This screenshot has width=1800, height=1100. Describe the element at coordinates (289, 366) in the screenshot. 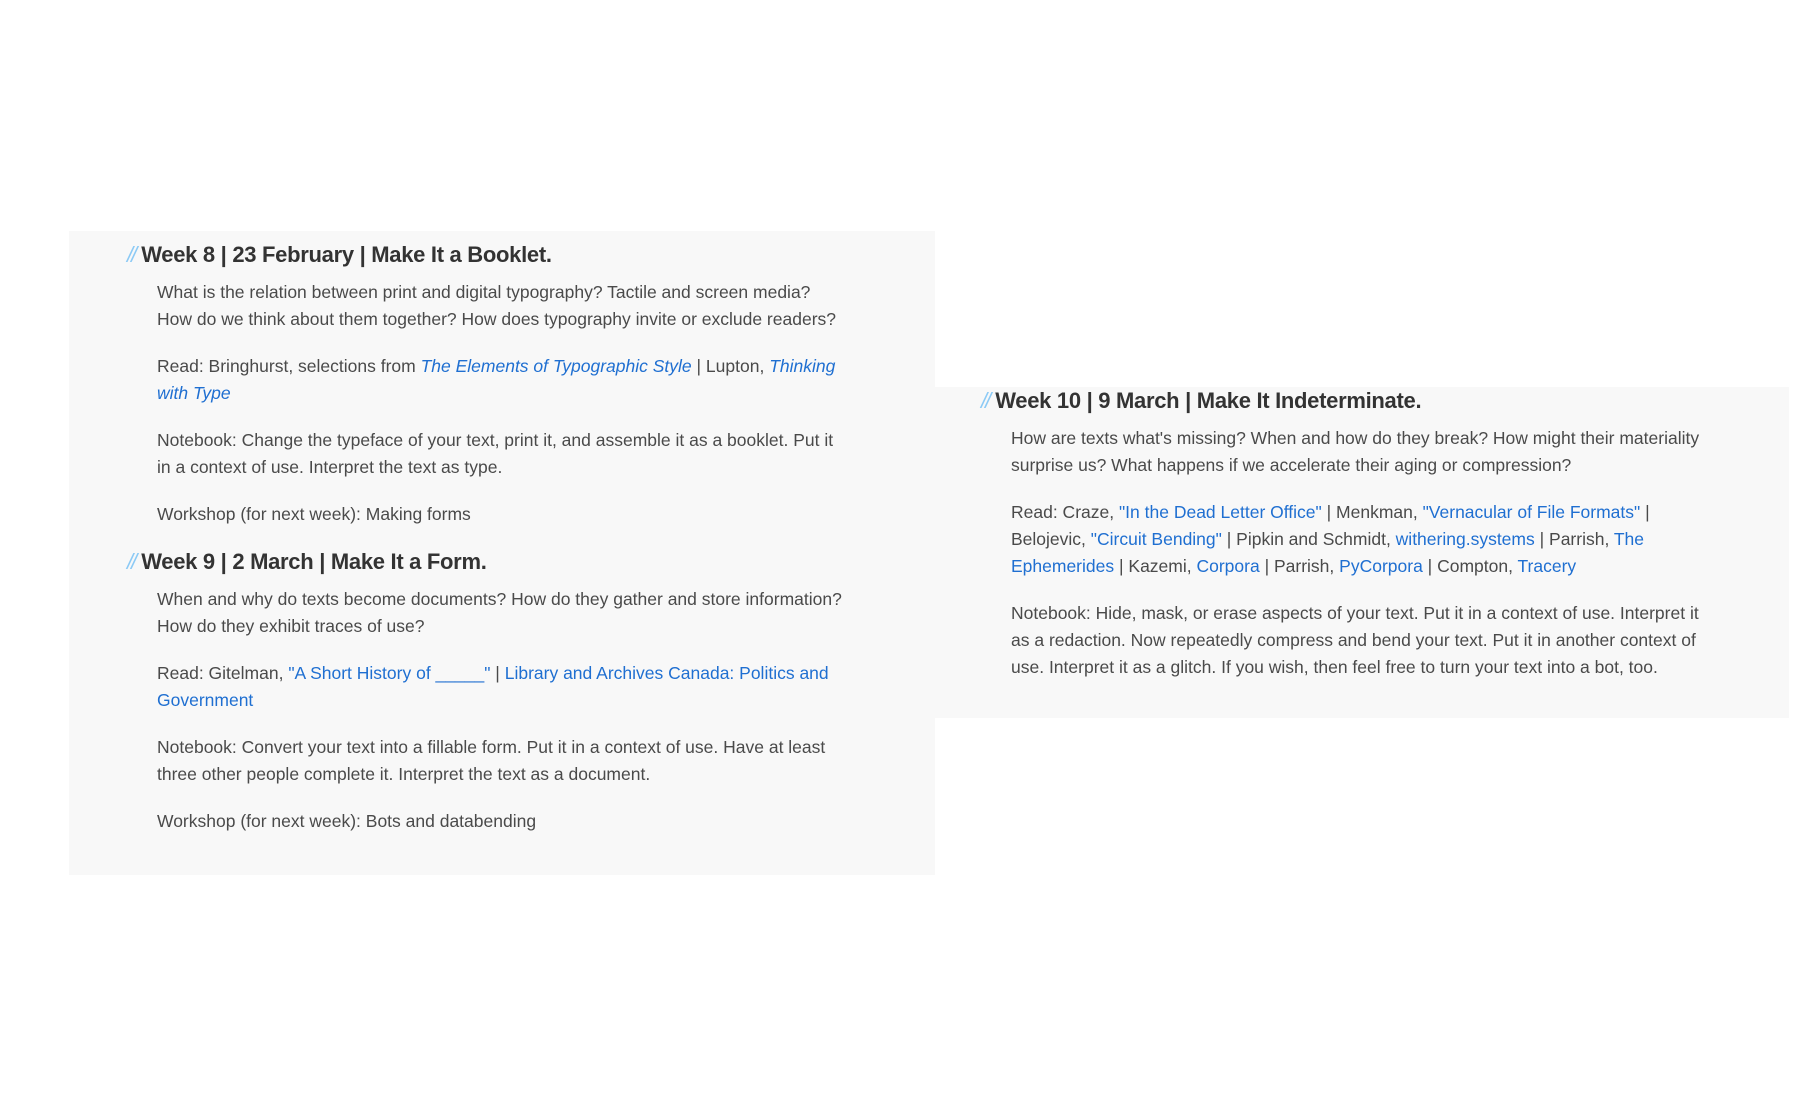

I see `read-text: Read: Bringhurst, selections from` at that location.